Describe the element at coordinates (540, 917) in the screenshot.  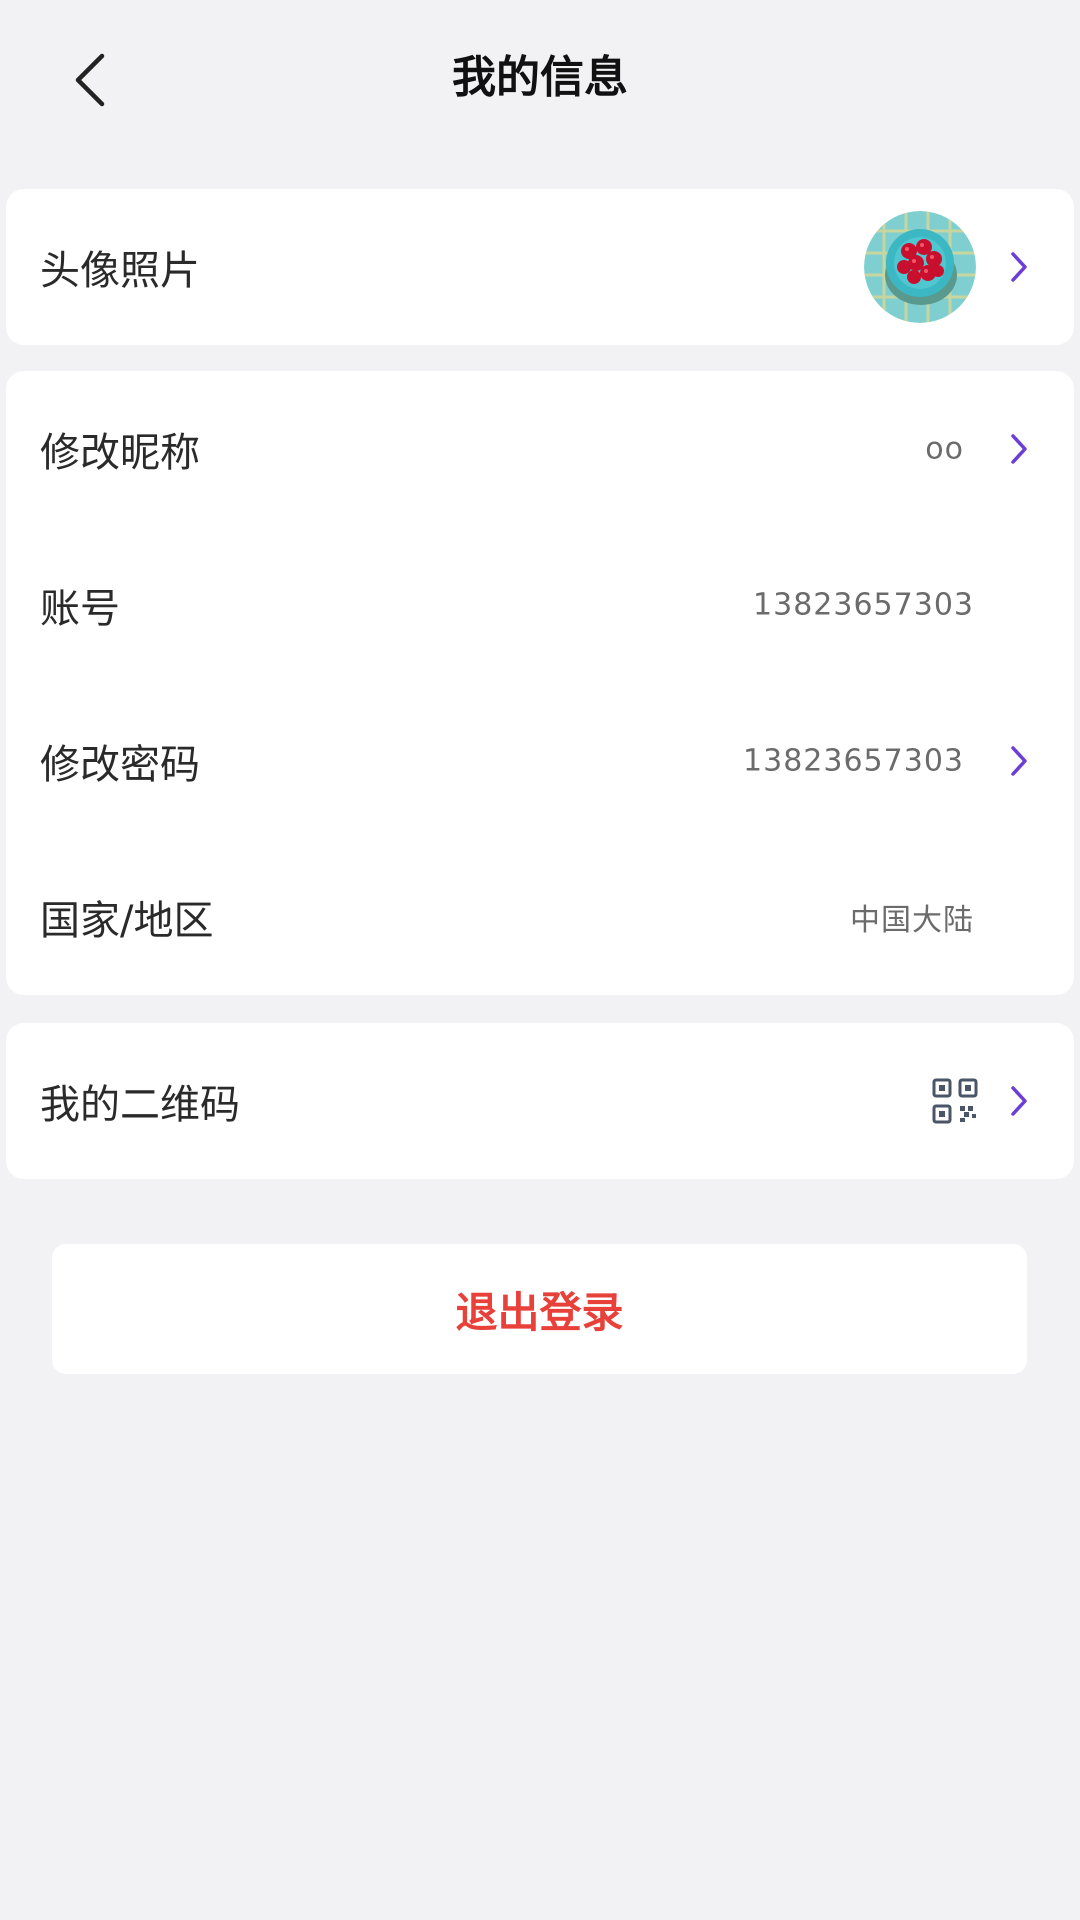
I see `region-row: 国家/地区 中国大陆` at that location.